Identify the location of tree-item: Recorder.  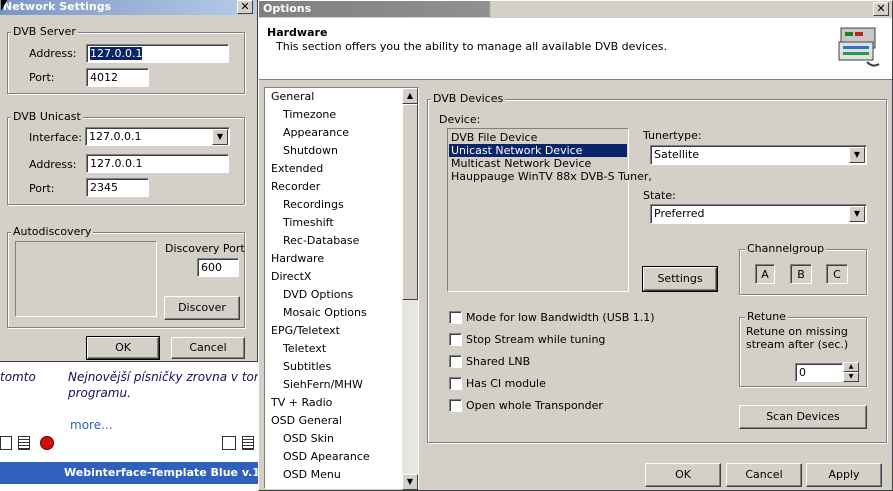
(295, 186).